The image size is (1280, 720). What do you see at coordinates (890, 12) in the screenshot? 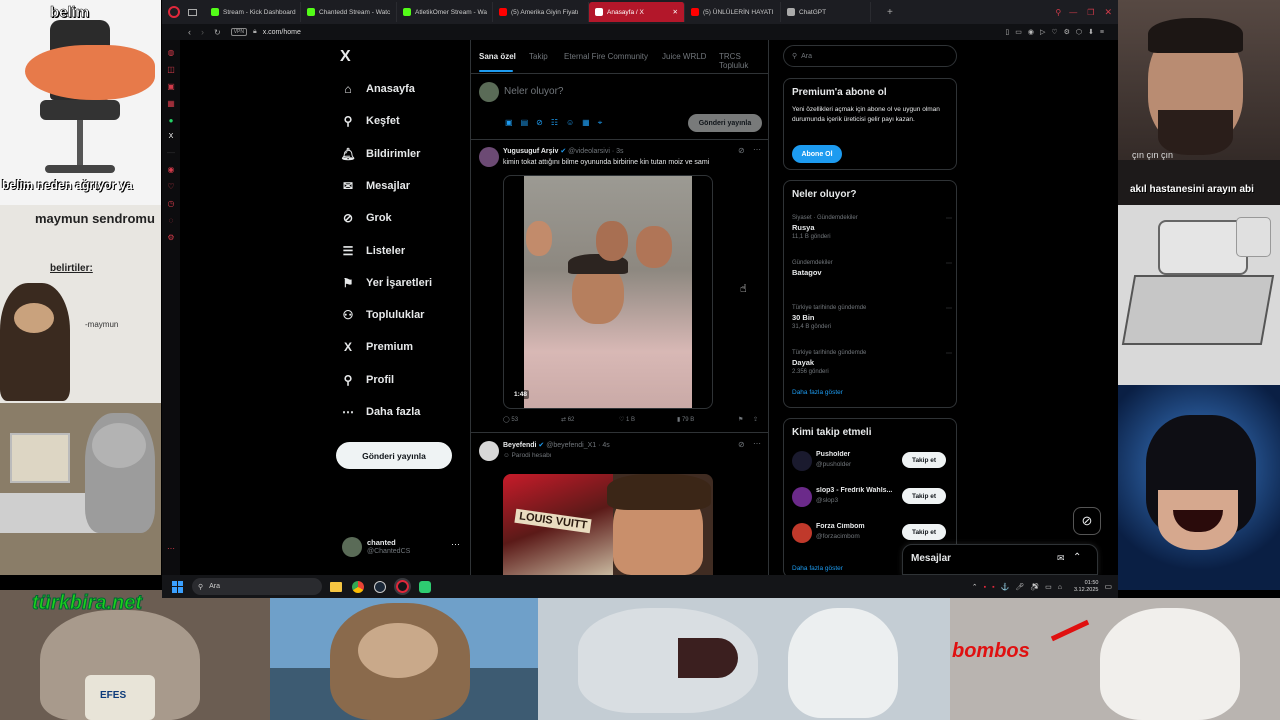
I see `new-tab-button: +` at bounding box center [890, 12].